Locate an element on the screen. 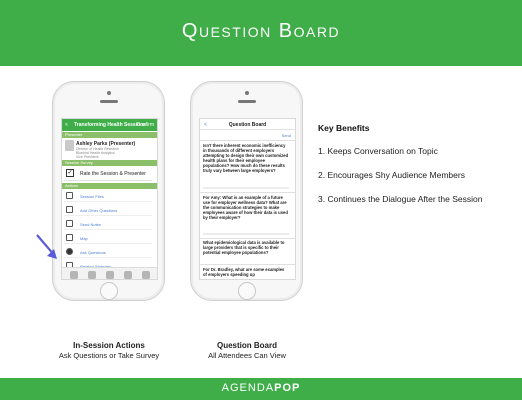 The image size is (522, 400). menu-item-label: Map is located at coordinates (84, 238).